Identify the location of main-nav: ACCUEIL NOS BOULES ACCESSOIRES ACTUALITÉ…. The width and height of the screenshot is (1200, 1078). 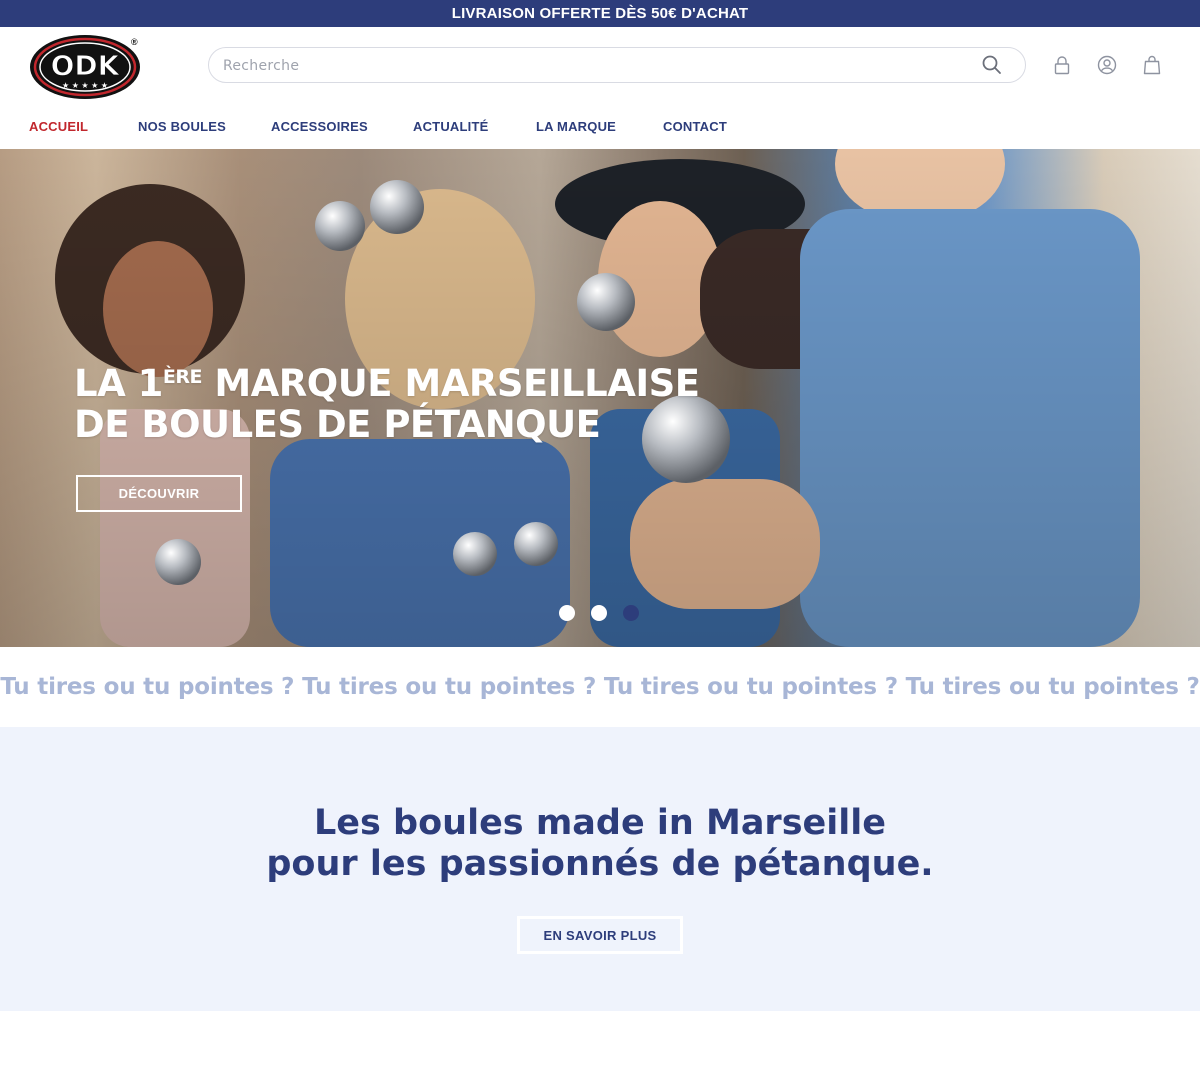
(600, 127).